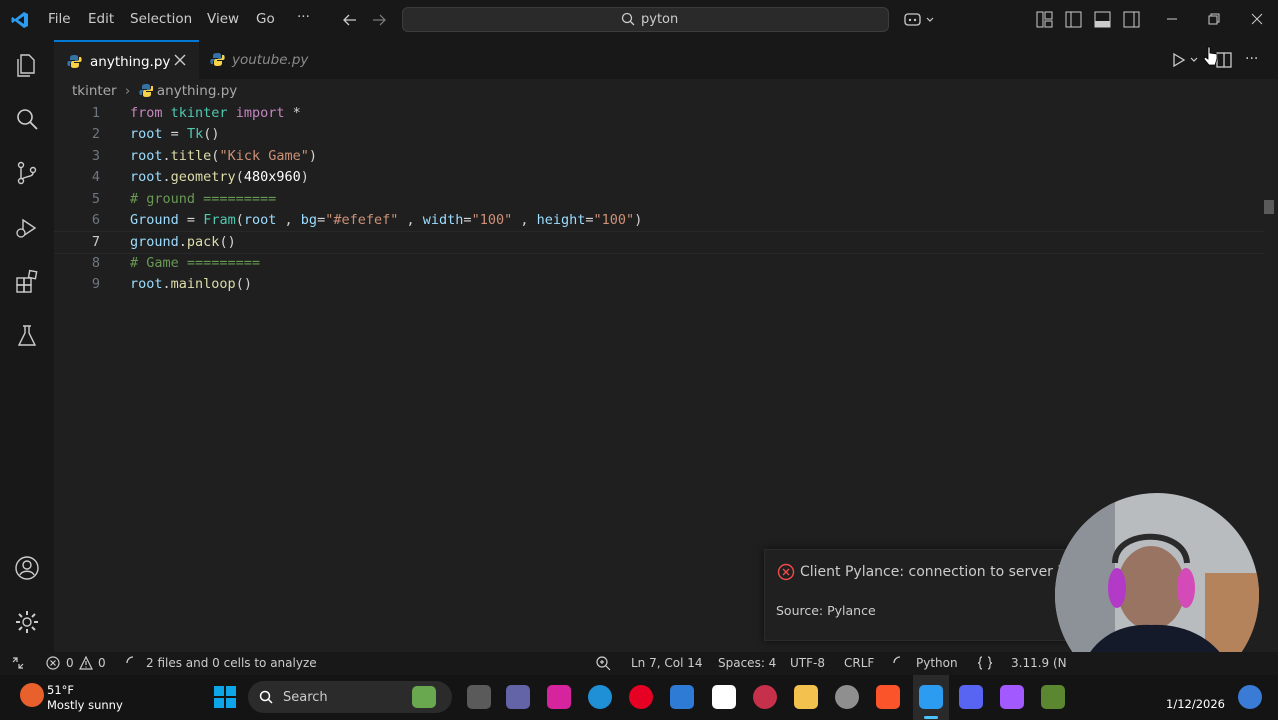 This screenshot has height=720, width=1278. Describe the element at coordinates (154, 92) in the screenshot. I see `breadcrumb: tkinter › anything.py` at that location.